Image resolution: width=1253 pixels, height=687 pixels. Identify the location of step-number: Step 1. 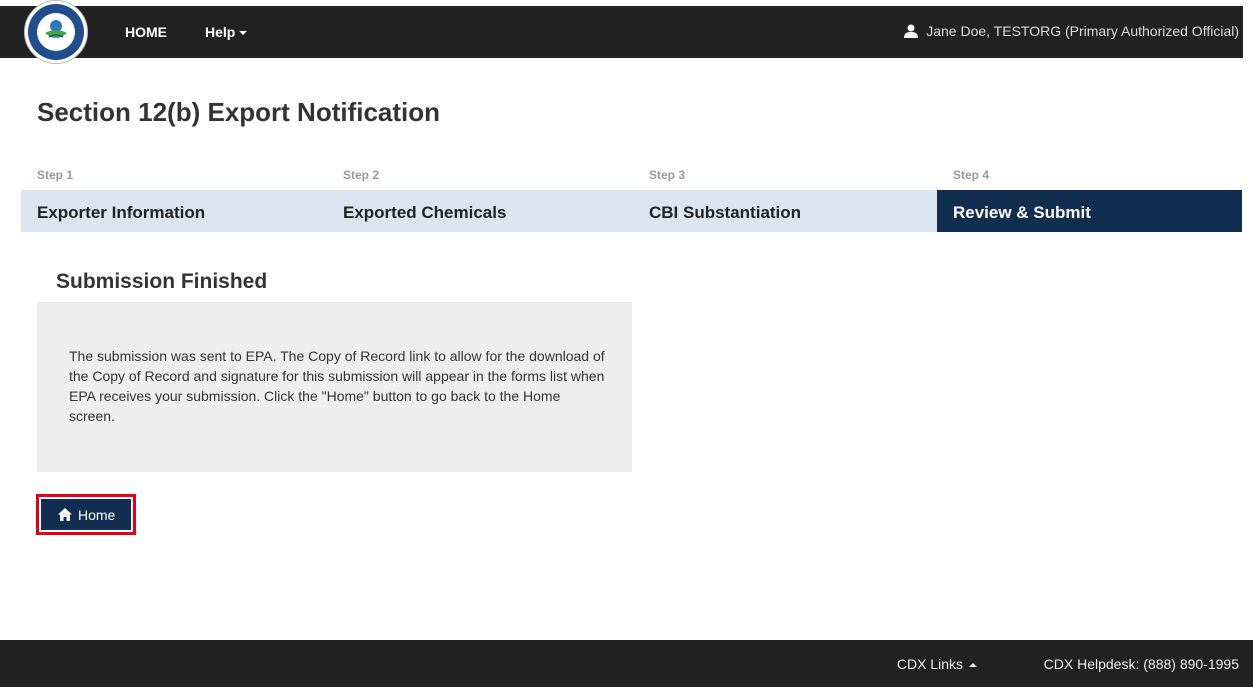
(55, 175).